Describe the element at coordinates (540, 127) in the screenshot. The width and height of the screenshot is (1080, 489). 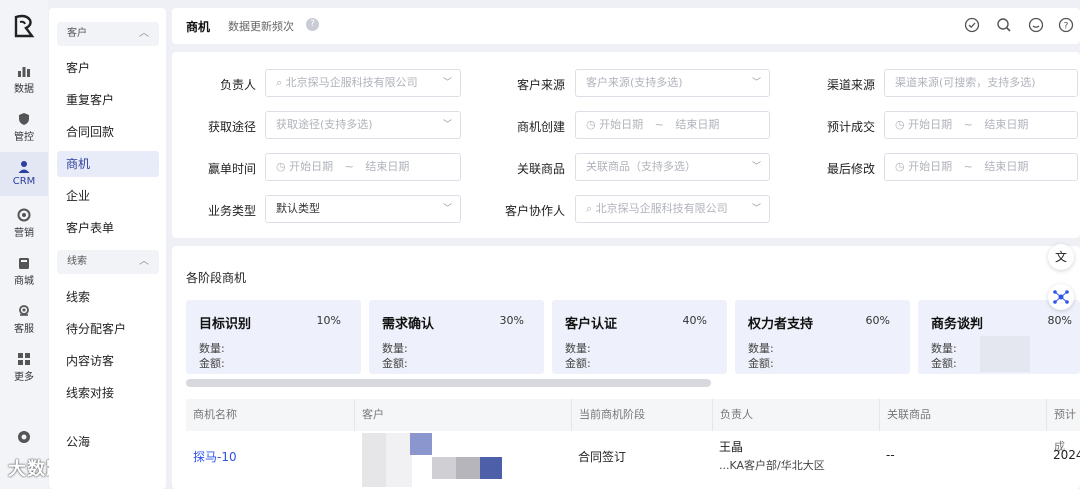
I see `created-label: 商机创建` at that location.